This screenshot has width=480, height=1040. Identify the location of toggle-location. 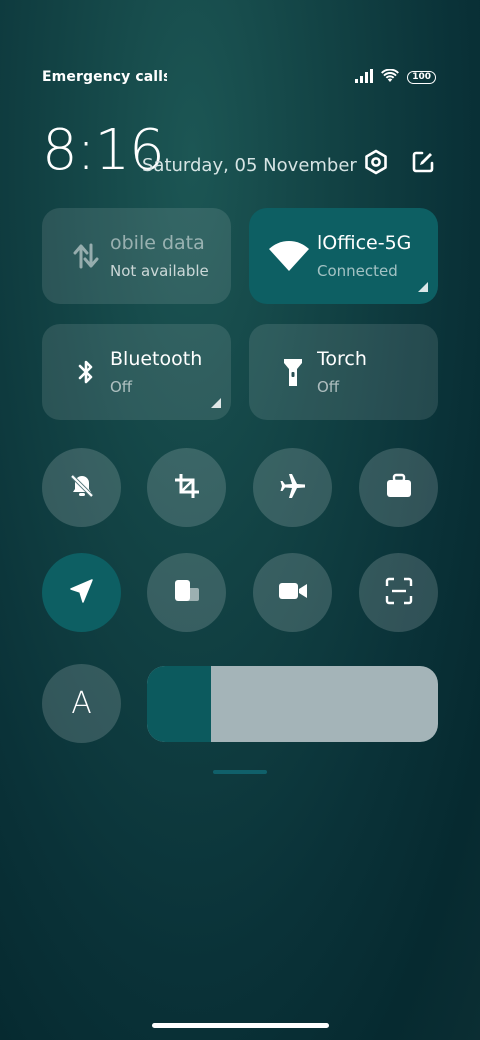
(81, 592).